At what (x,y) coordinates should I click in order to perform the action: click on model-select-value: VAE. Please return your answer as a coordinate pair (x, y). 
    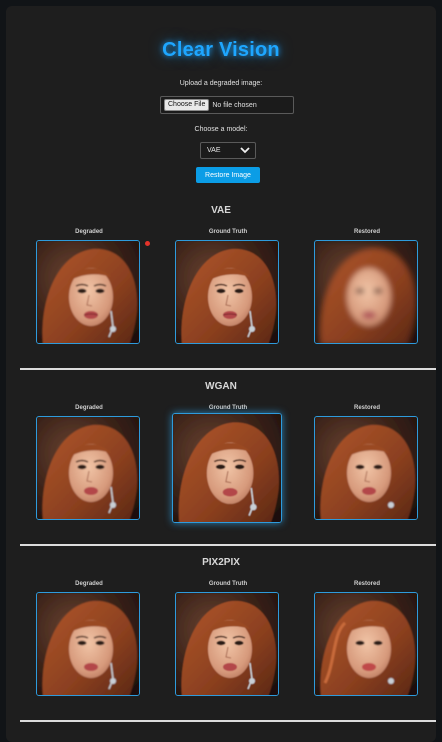
    Looking at the image, I should click on (214, 150).